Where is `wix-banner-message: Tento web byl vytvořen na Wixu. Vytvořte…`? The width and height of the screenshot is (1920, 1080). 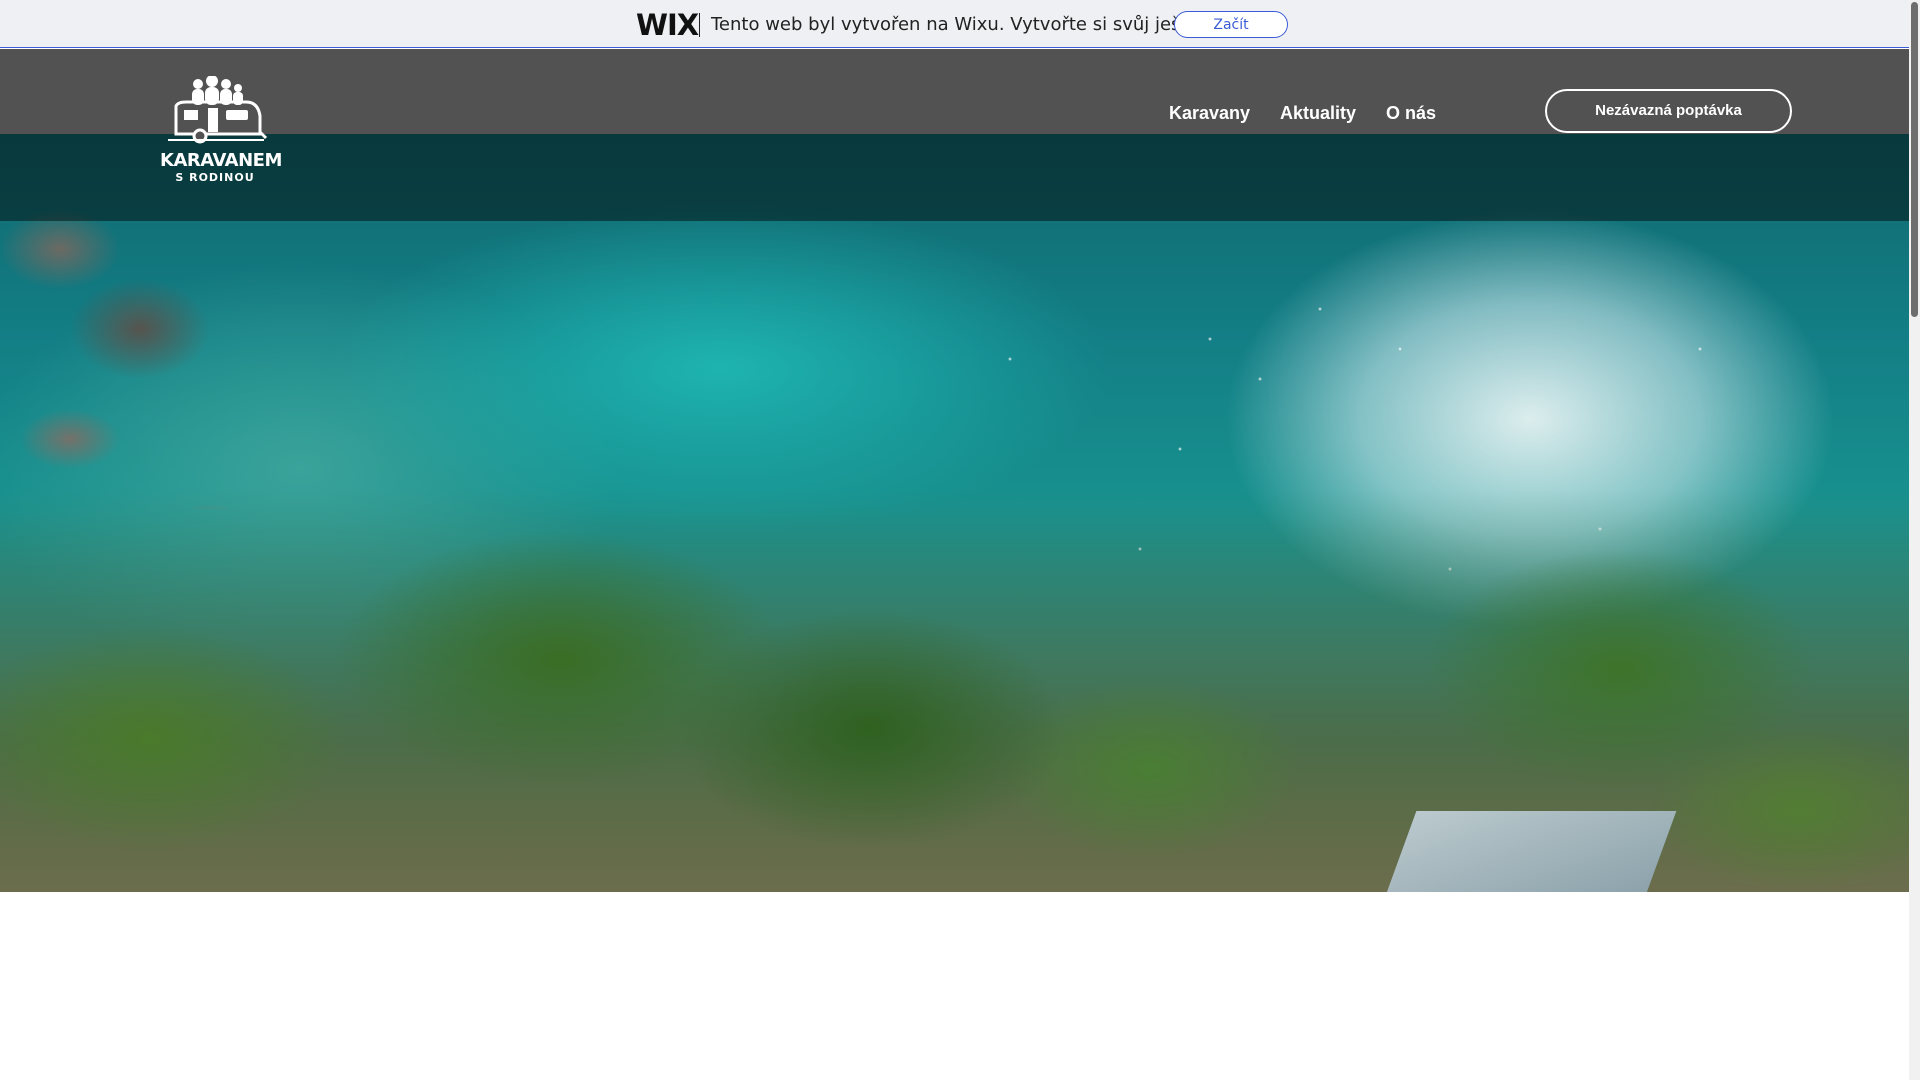
wix-banner-message: Tento web byl vytvořen na Wixu. Vytvořte… is located at coordinates (982, 24).